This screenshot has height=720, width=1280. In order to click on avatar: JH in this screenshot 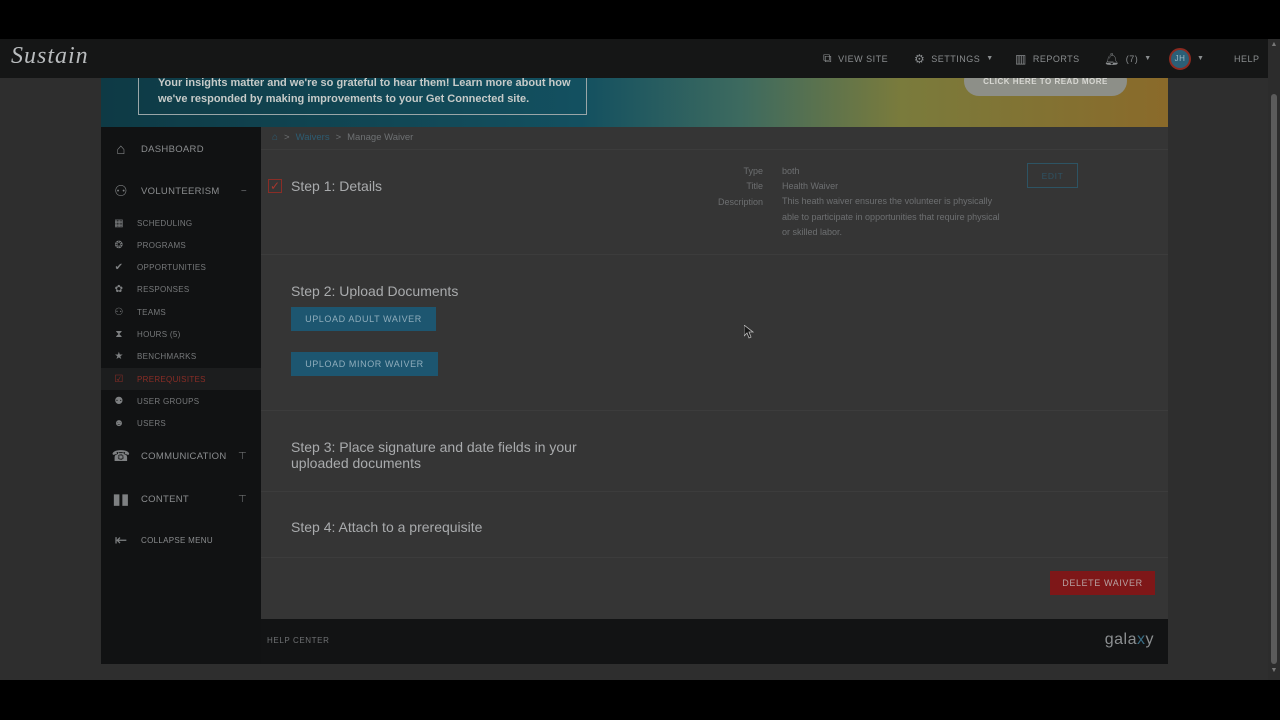, I will do `click(1180, 58)`.